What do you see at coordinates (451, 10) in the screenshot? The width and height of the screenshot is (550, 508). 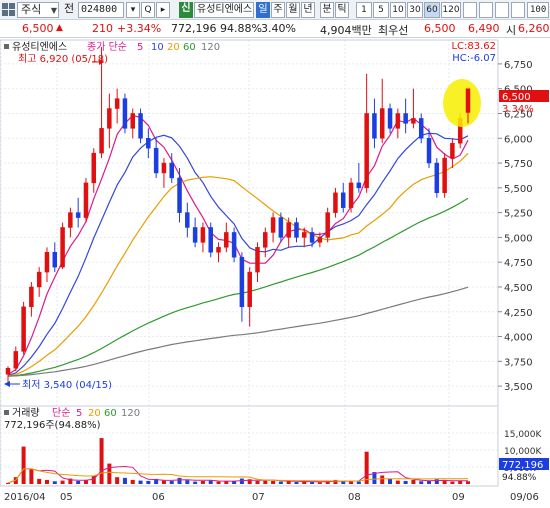 I see `interval-120-button: 120` at bounding box center [451, 10].